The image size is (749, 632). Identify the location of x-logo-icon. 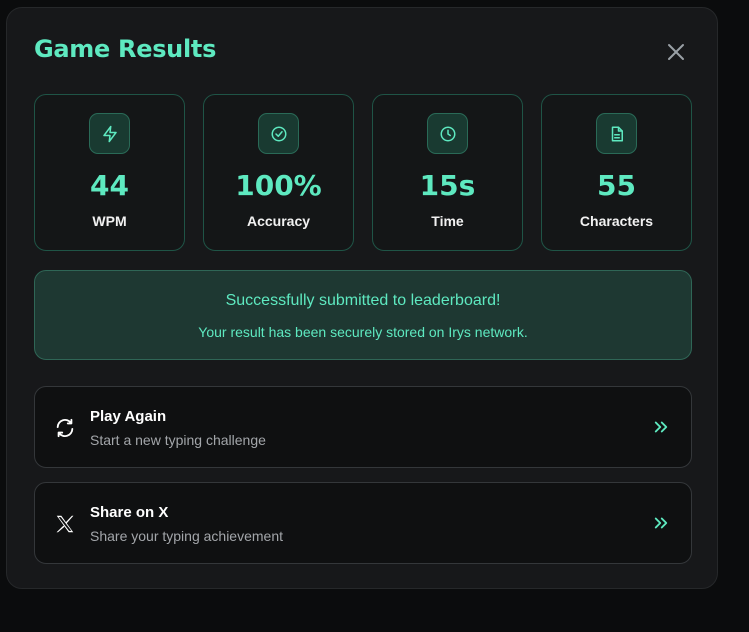
(65, 524).